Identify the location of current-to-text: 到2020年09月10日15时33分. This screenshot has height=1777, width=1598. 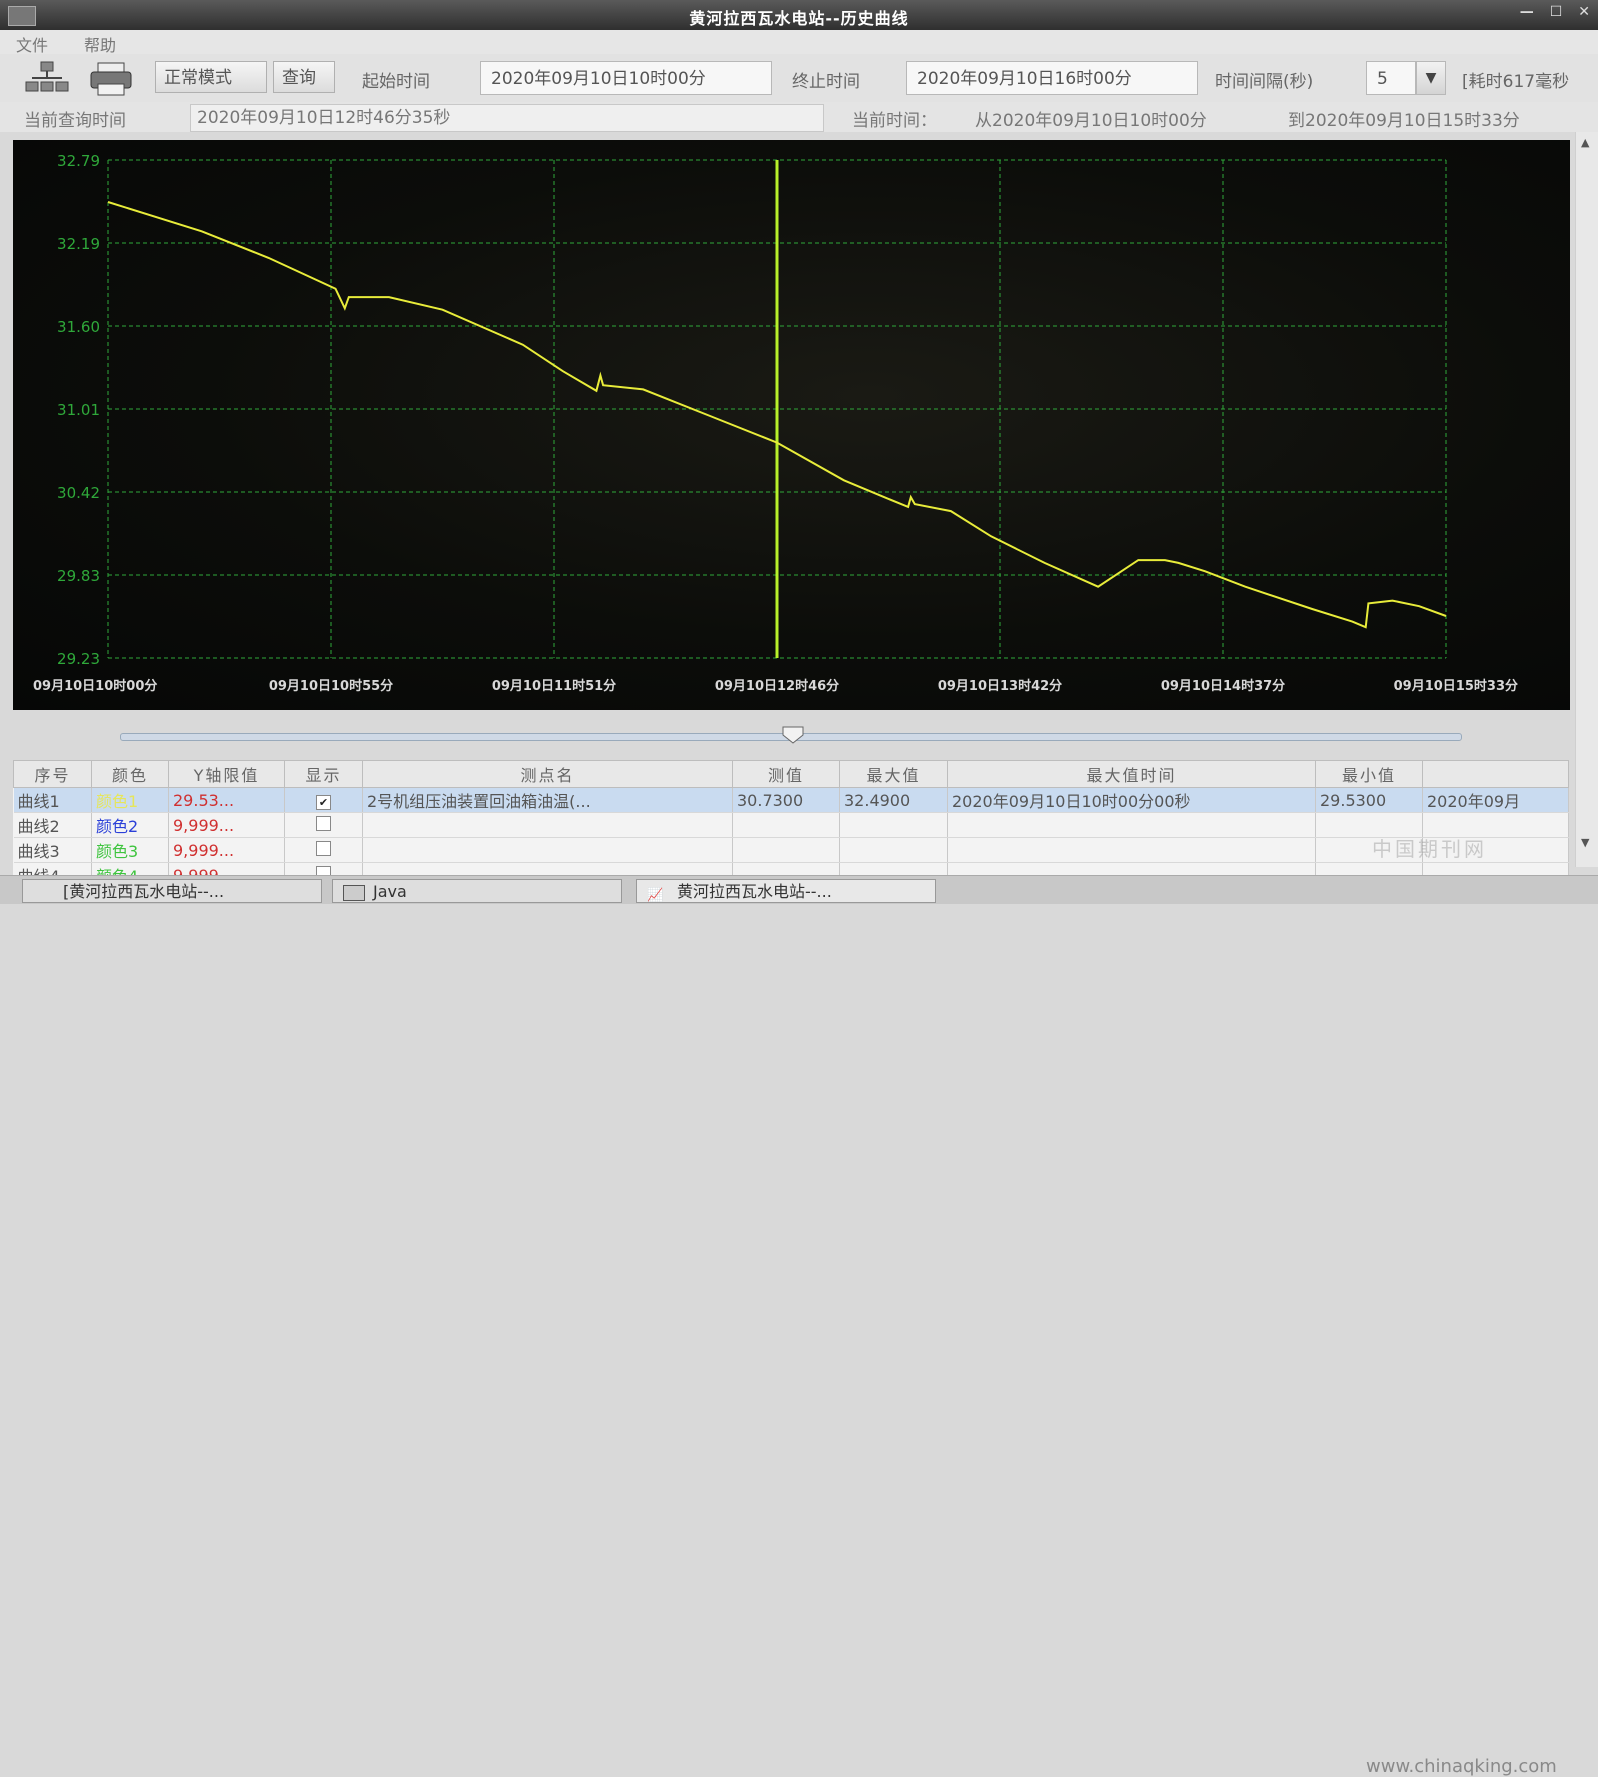
(1404, 121).